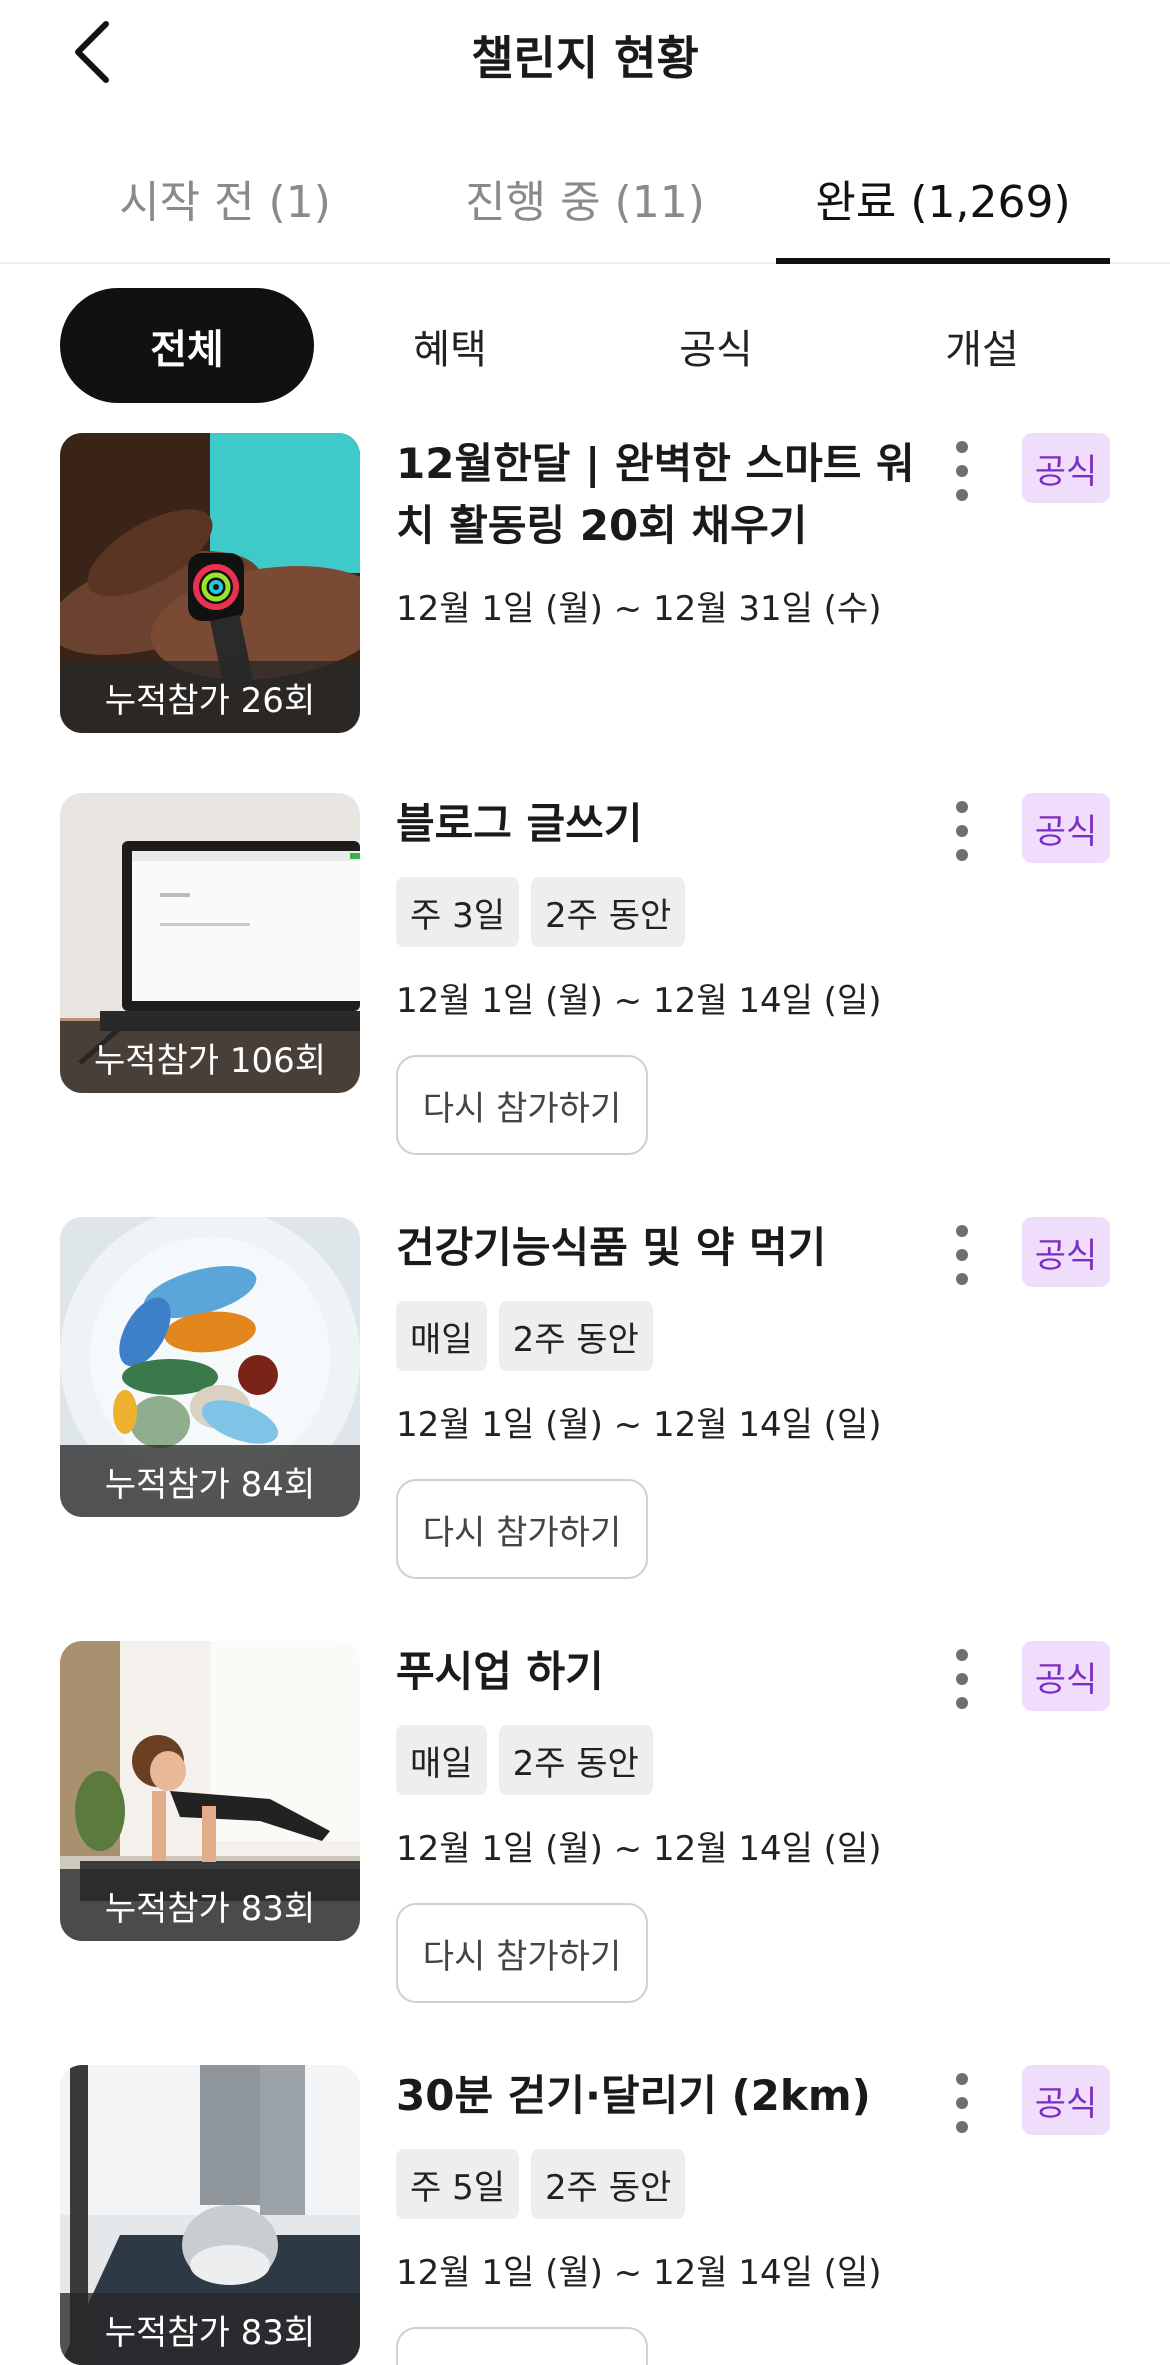  Describe the element at coordinates (210, 1481) in the screenshot. I see `participation-count: 누적참가 84회` at that location.